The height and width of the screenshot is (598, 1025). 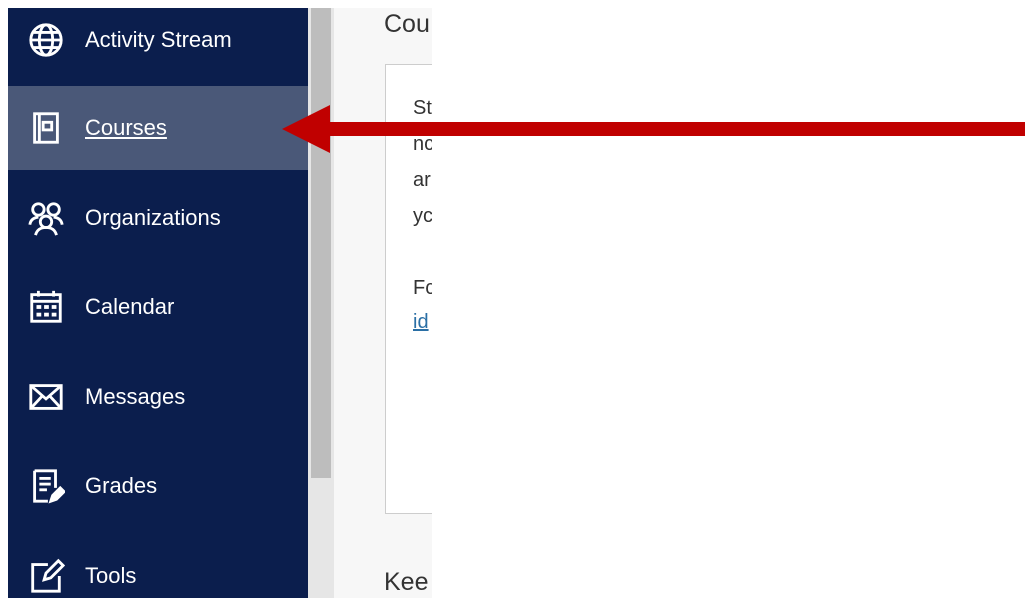 What do you see at coordinates (158, 39) in the screenshot?
I see `sidebar-item-label: Activity Stream` at bounding box center [158, 39].